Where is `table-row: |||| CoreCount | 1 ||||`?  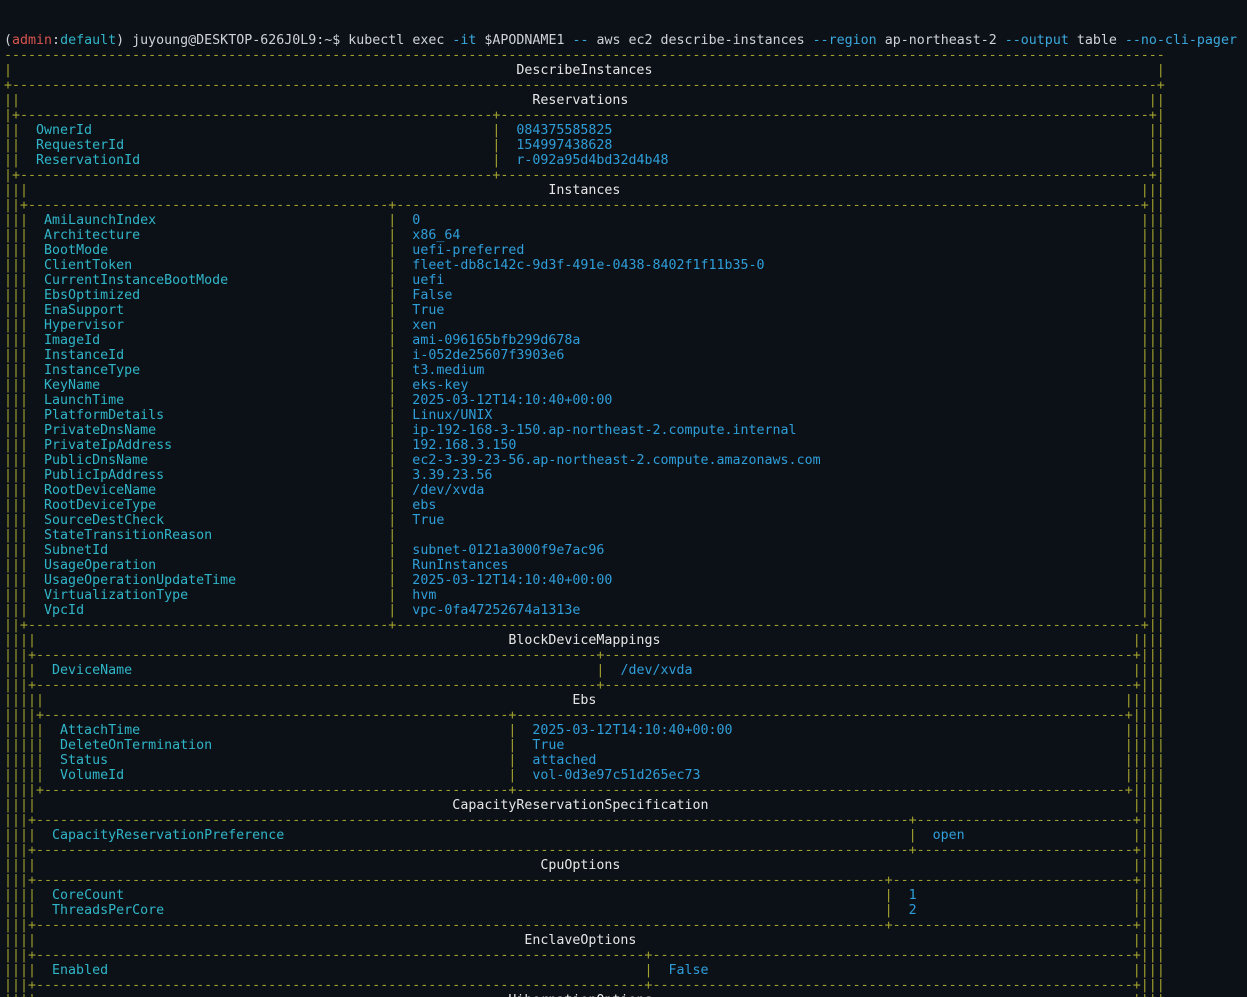
table-row: |||| CoreCount | 1 |||| is located at coordinates (625, 895).